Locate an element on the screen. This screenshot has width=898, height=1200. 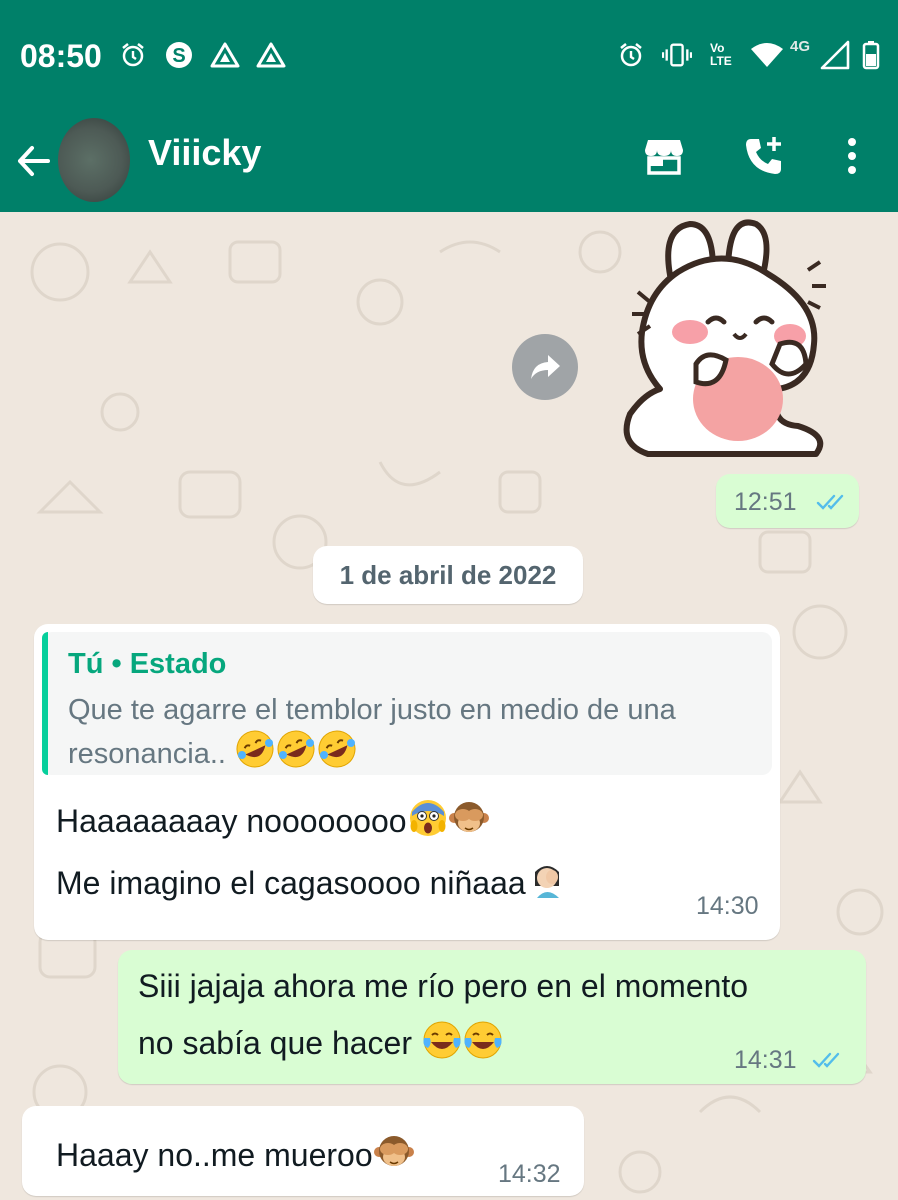
contact-name: Viiicky is located at coordinates (204, 153).